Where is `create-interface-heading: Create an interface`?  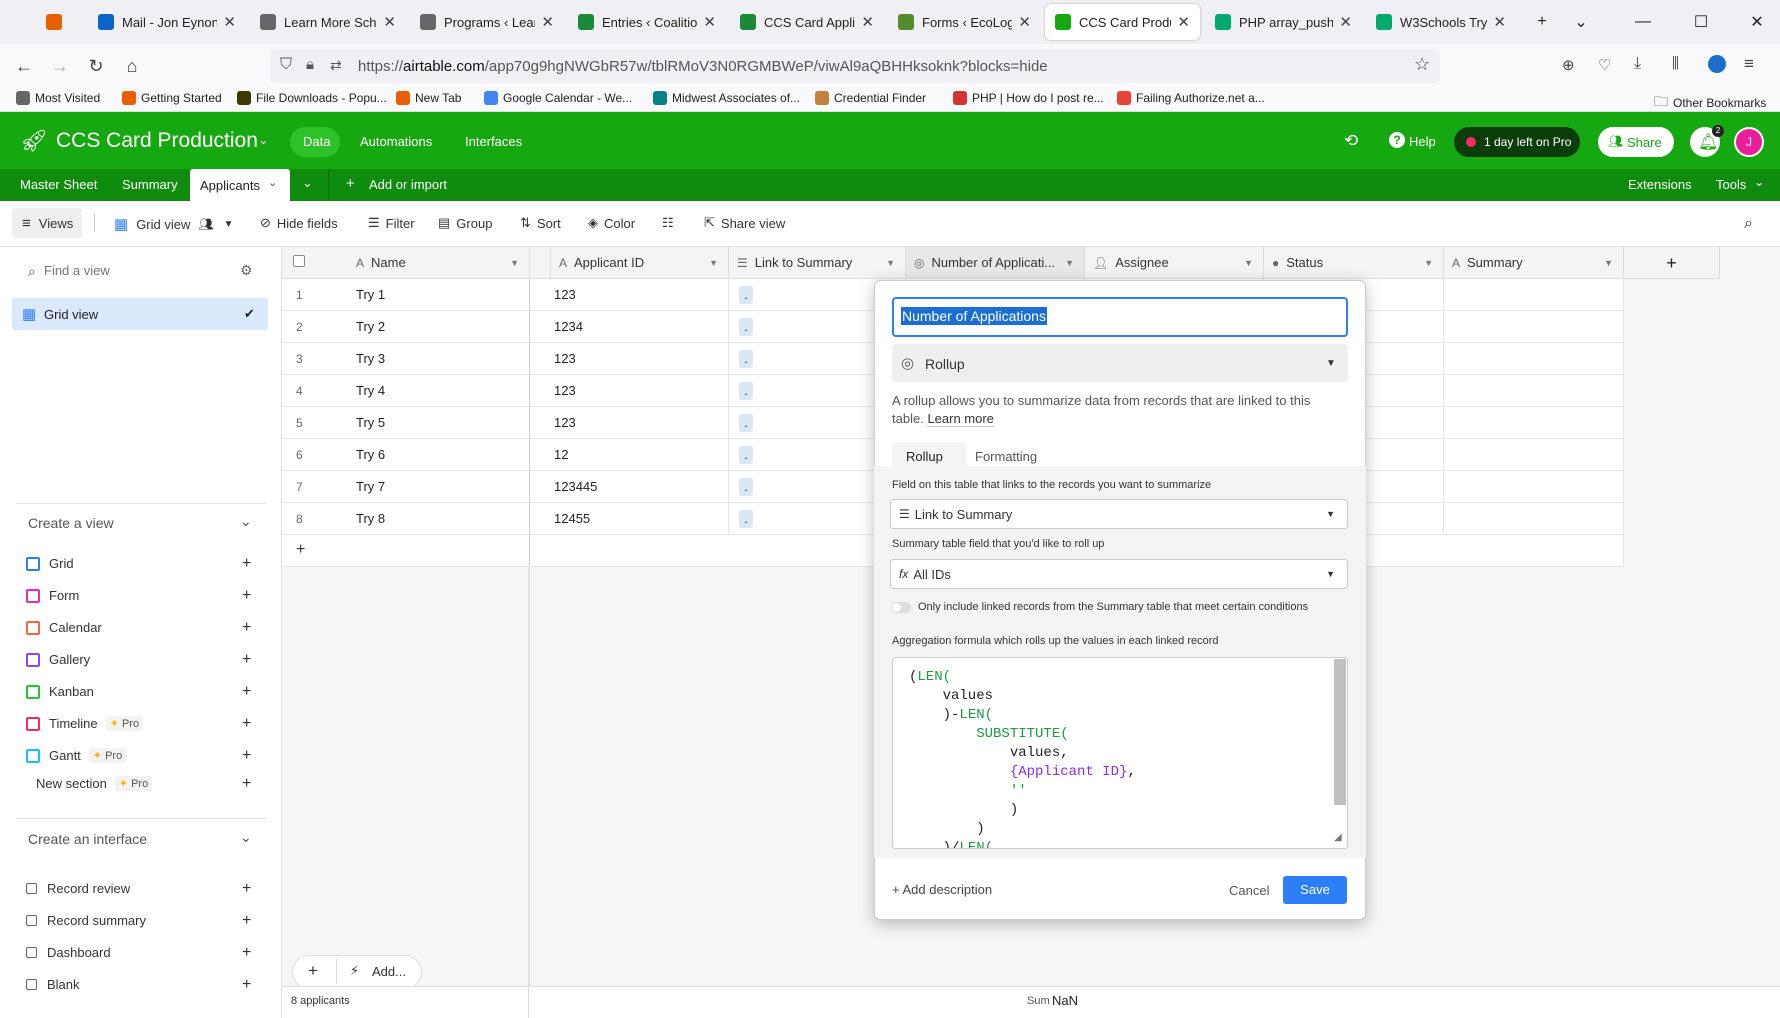
create-interface-heading: Create an interface is located at coordinates (87, 839).